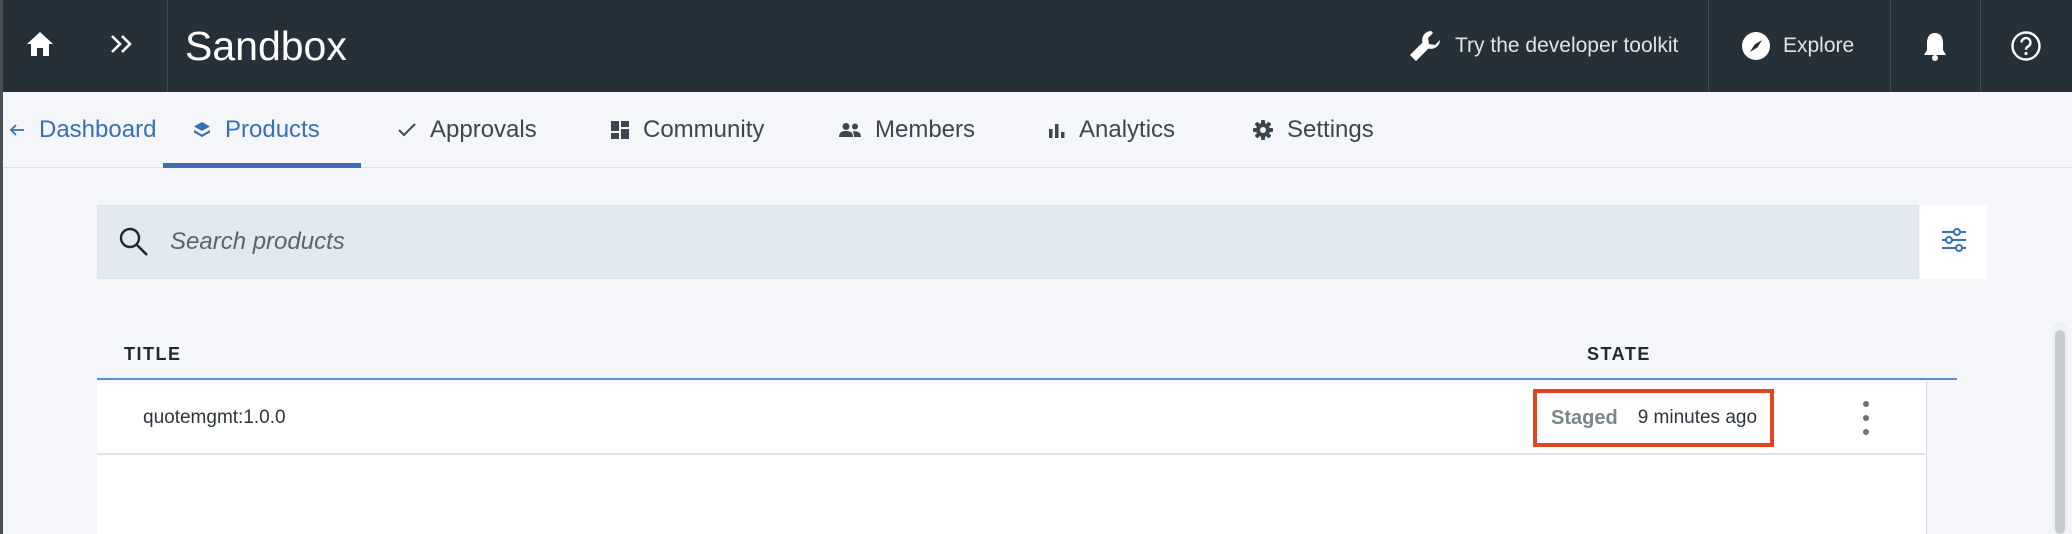 This screenshot has height=534, width=2072. What do you see at coordinates (1425, 46) in the screenshot?
I see `wrench-icon` at bounding box center [1425, 46].